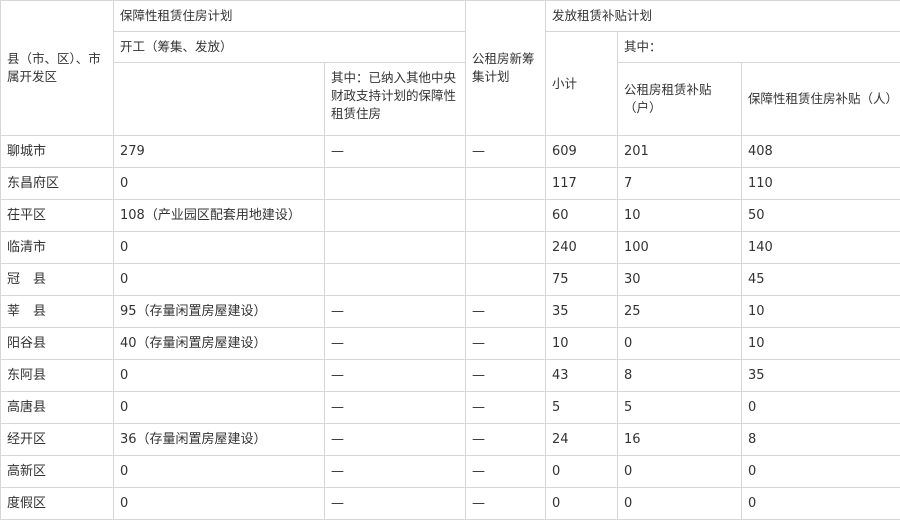  Describe the element at coordinates (57, 311) in the screenshot. I see `cell-region: 莘 县` at that location.